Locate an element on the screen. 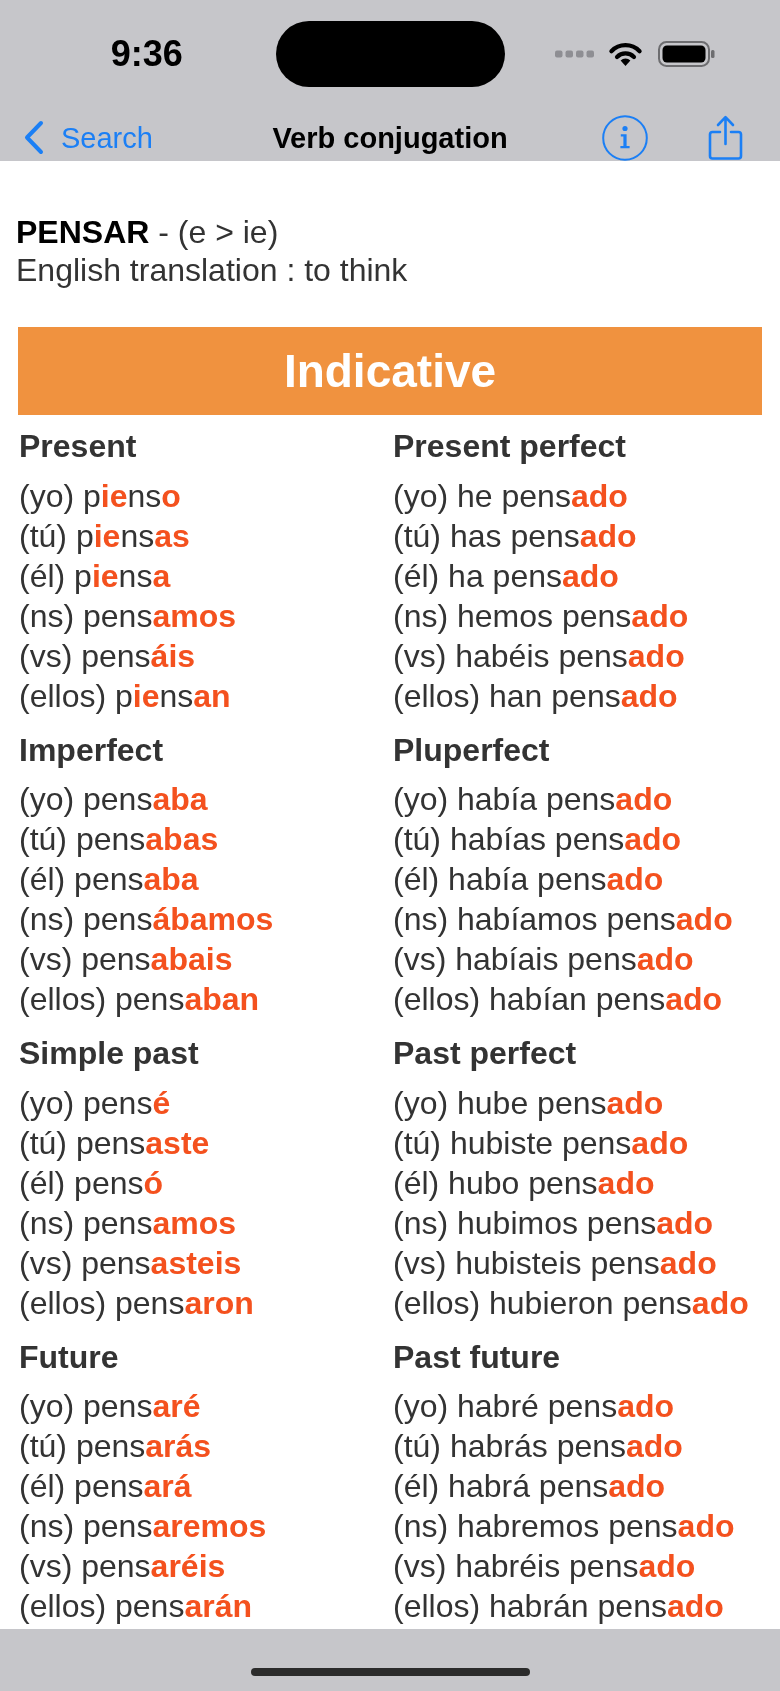 This screenshot has height=1691, width=780. conjugation-form: (vs) habréis pensado is located at coordinates (545, 1566).